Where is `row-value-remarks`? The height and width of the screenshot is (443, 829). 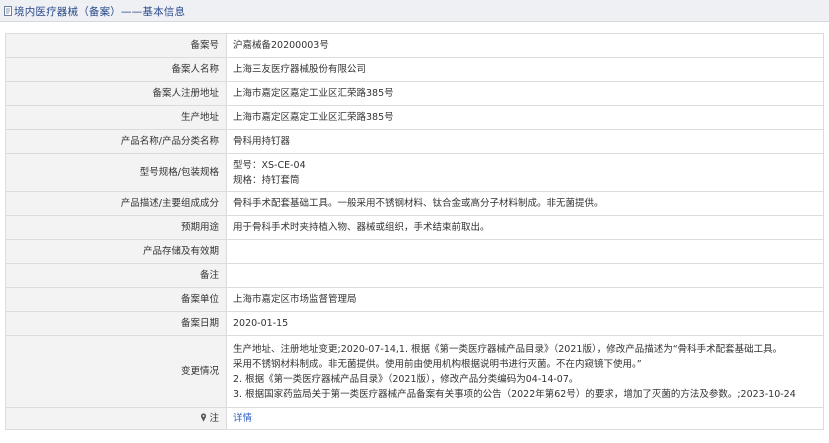 row-value-remarks is located at coordinates (525, 275).